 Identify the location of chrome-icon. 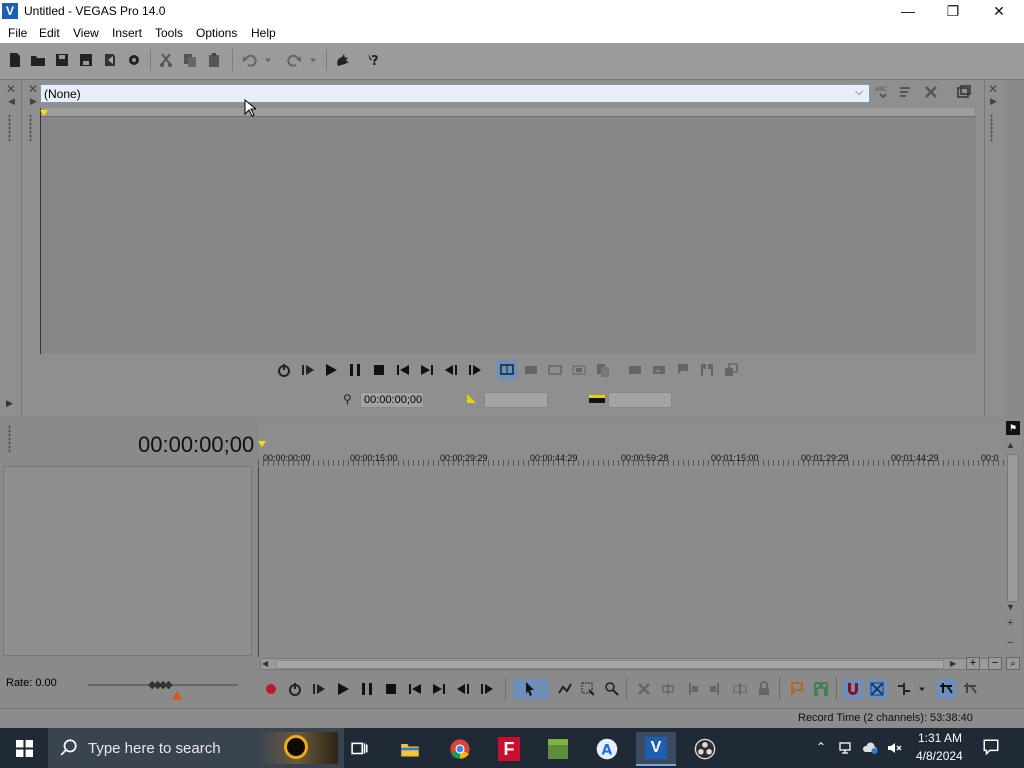
(460, 749).